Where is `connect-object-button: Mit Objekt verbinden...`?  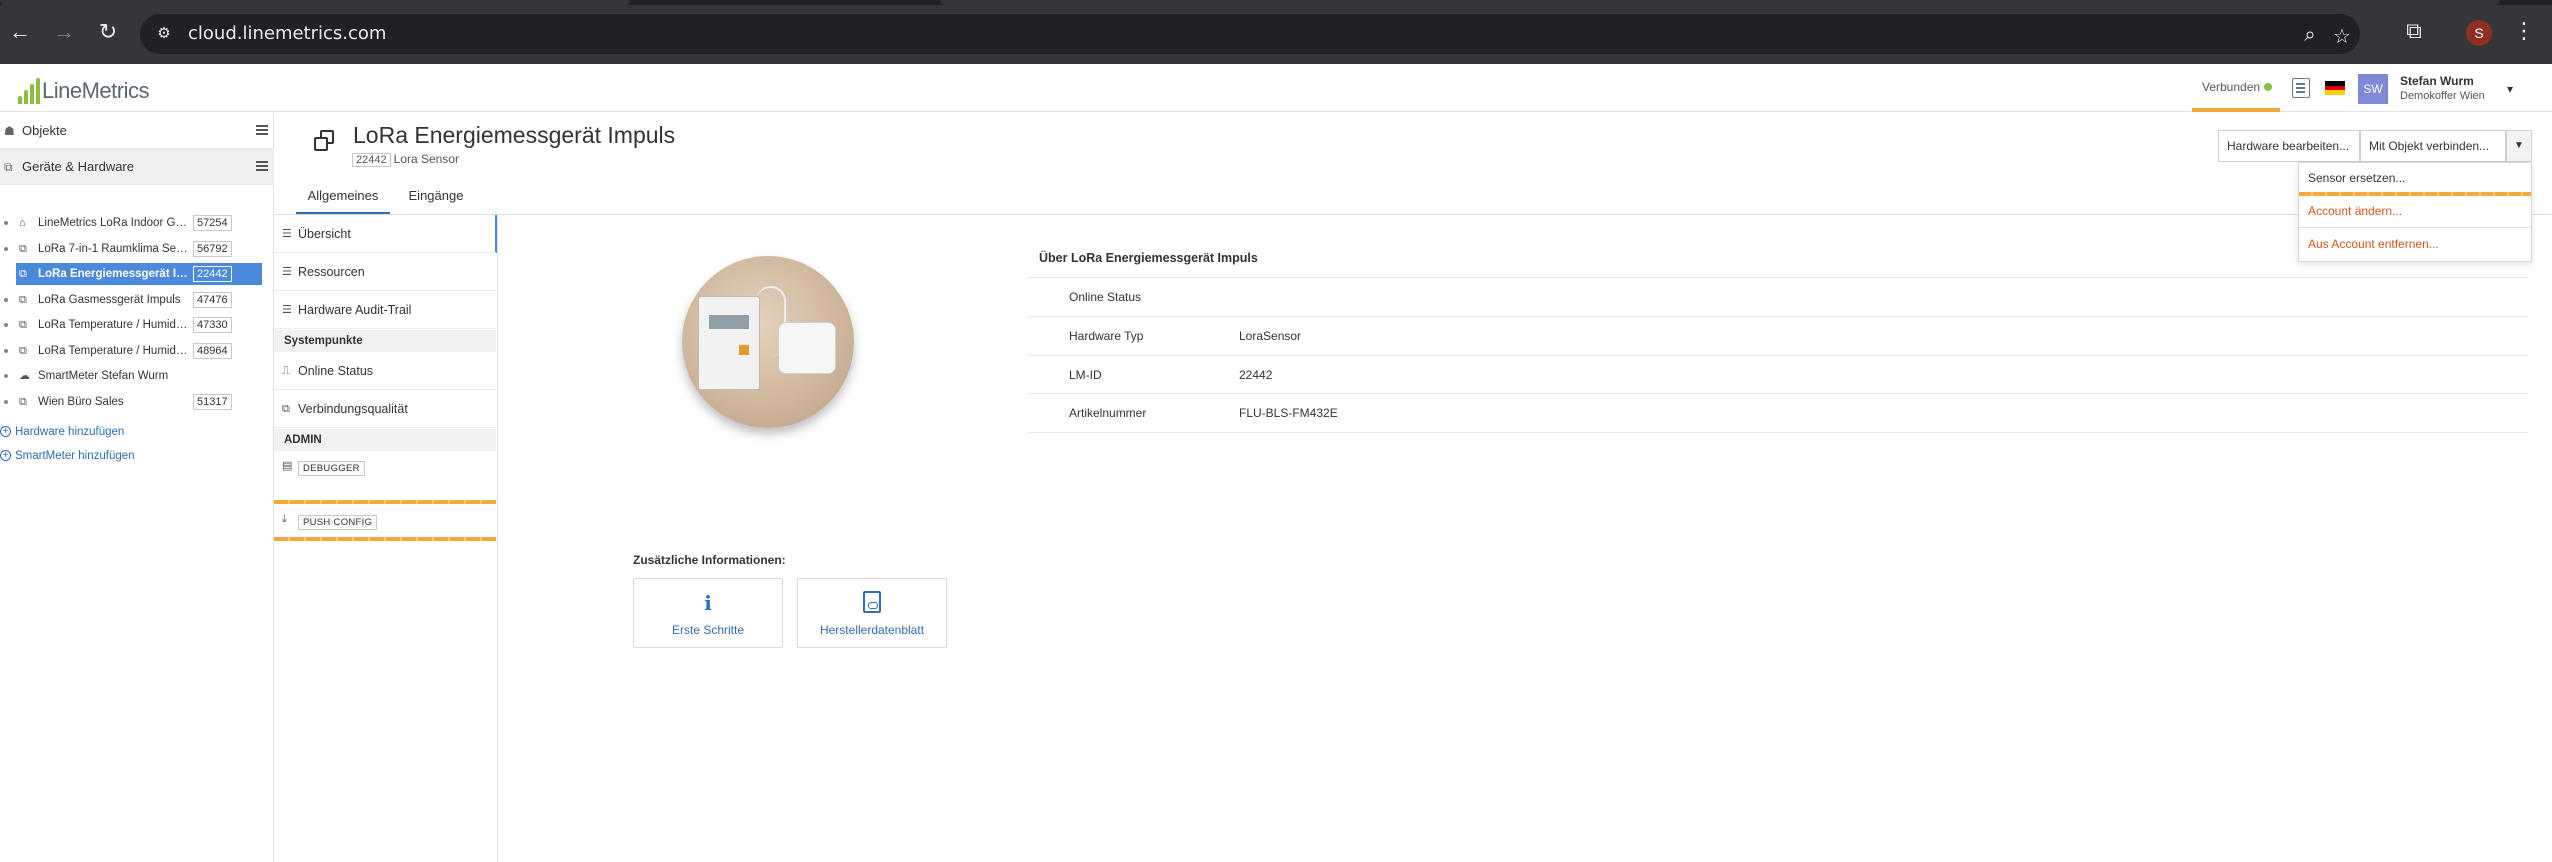
connect-object-button: Mit Objekt verbinden... is located at coordinates (2433, 146).